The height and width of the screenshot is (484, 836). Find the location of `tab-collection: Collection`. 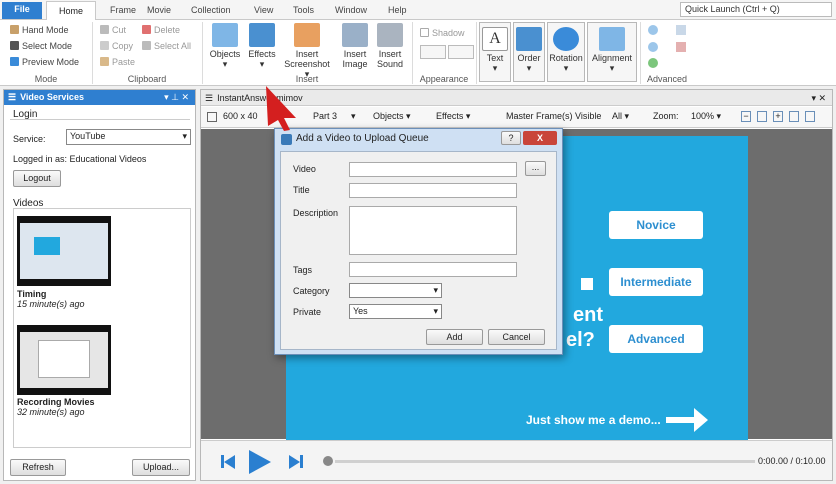

tab-collection: Collection is located at coordinates (211, 11).